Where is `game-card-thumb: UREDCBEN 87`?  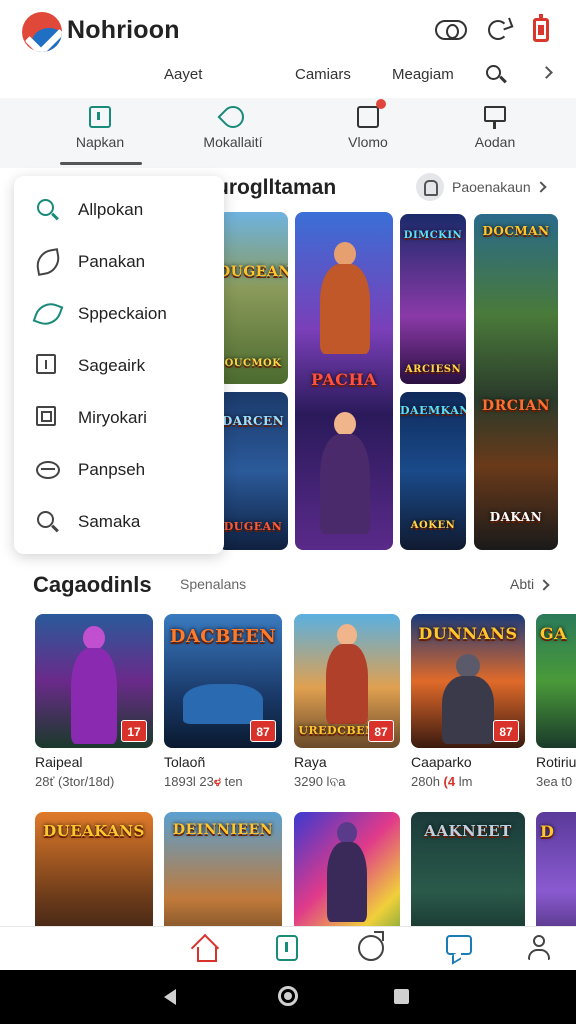 game-card-thumb: UREDCBEN 87 is located at coordinates (347, 681).